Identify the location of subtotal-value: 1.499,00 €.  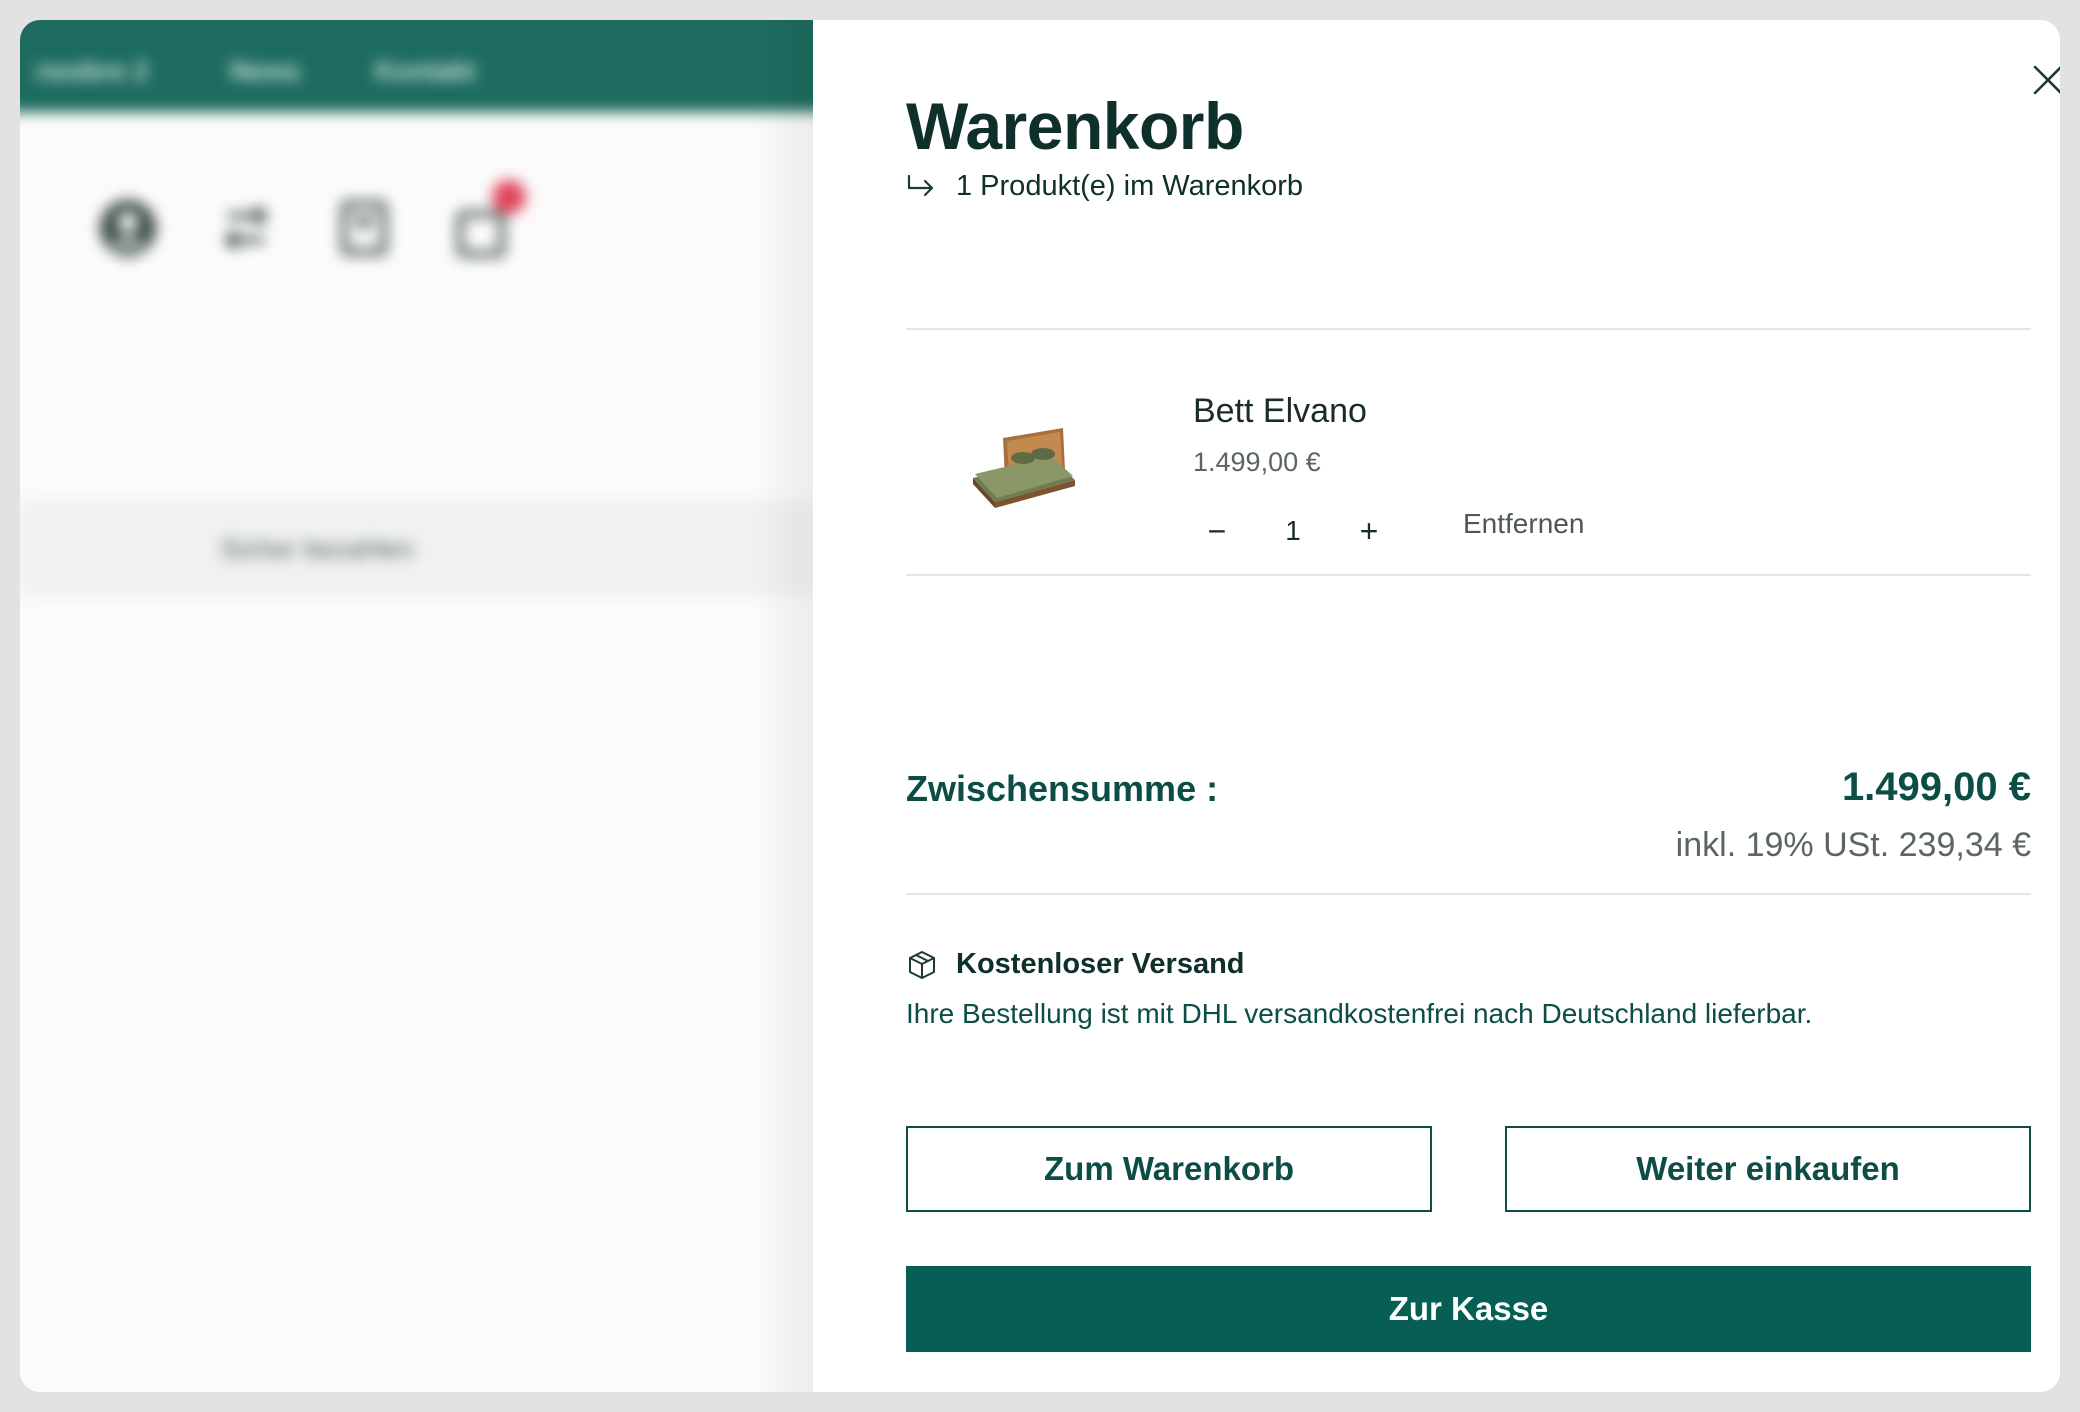
(1936, 787).